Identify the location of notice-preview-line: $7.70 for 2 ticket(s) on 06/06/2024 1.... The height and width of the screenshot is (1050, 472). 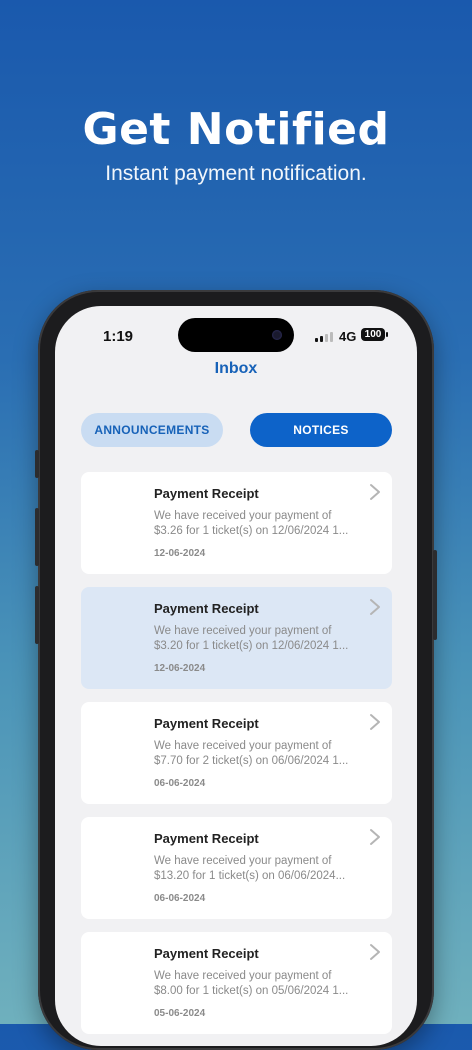
(251, 760).